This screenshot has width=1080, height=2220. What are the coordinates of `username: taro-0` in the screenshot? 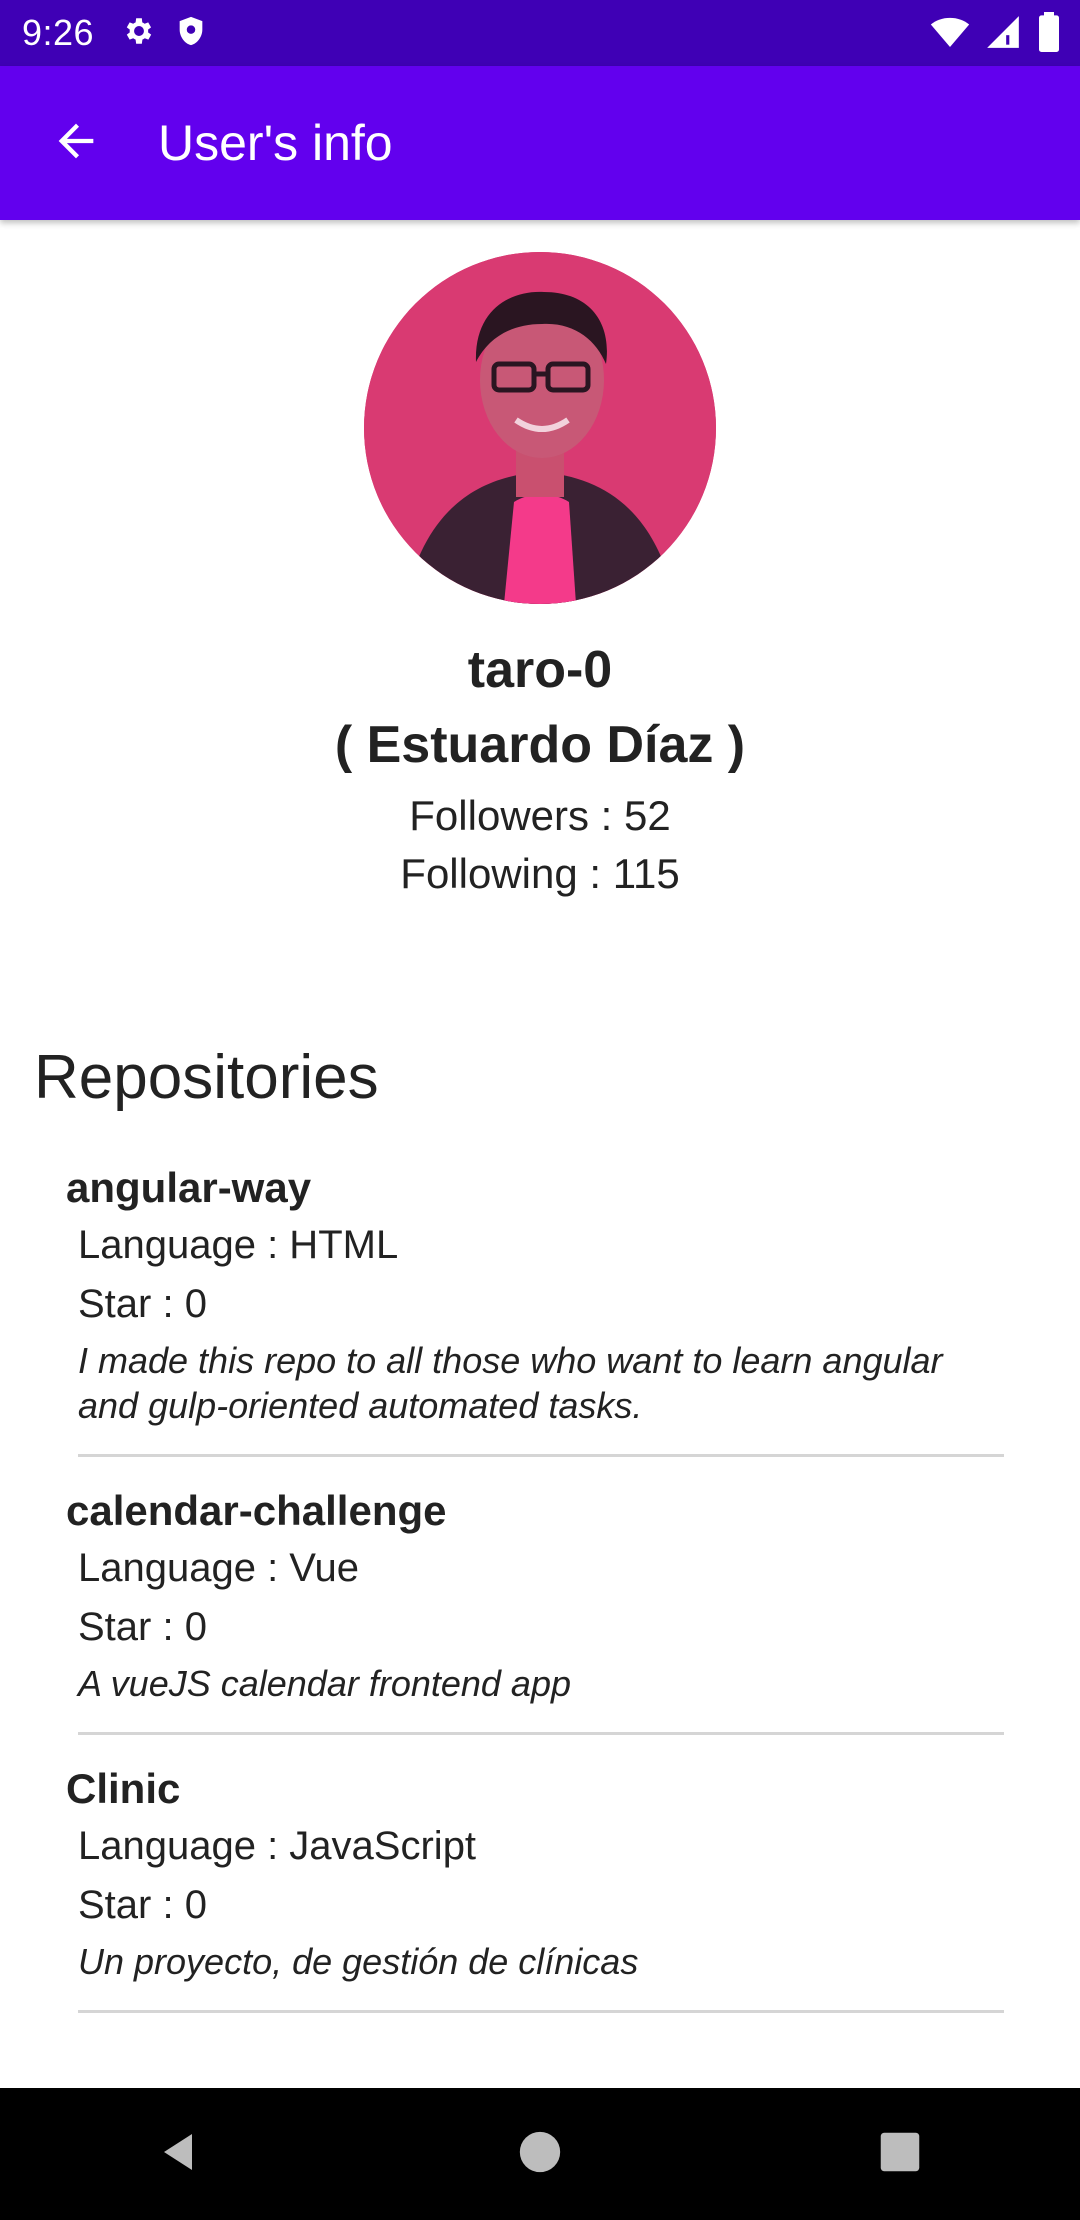 It's located at (540, 670).